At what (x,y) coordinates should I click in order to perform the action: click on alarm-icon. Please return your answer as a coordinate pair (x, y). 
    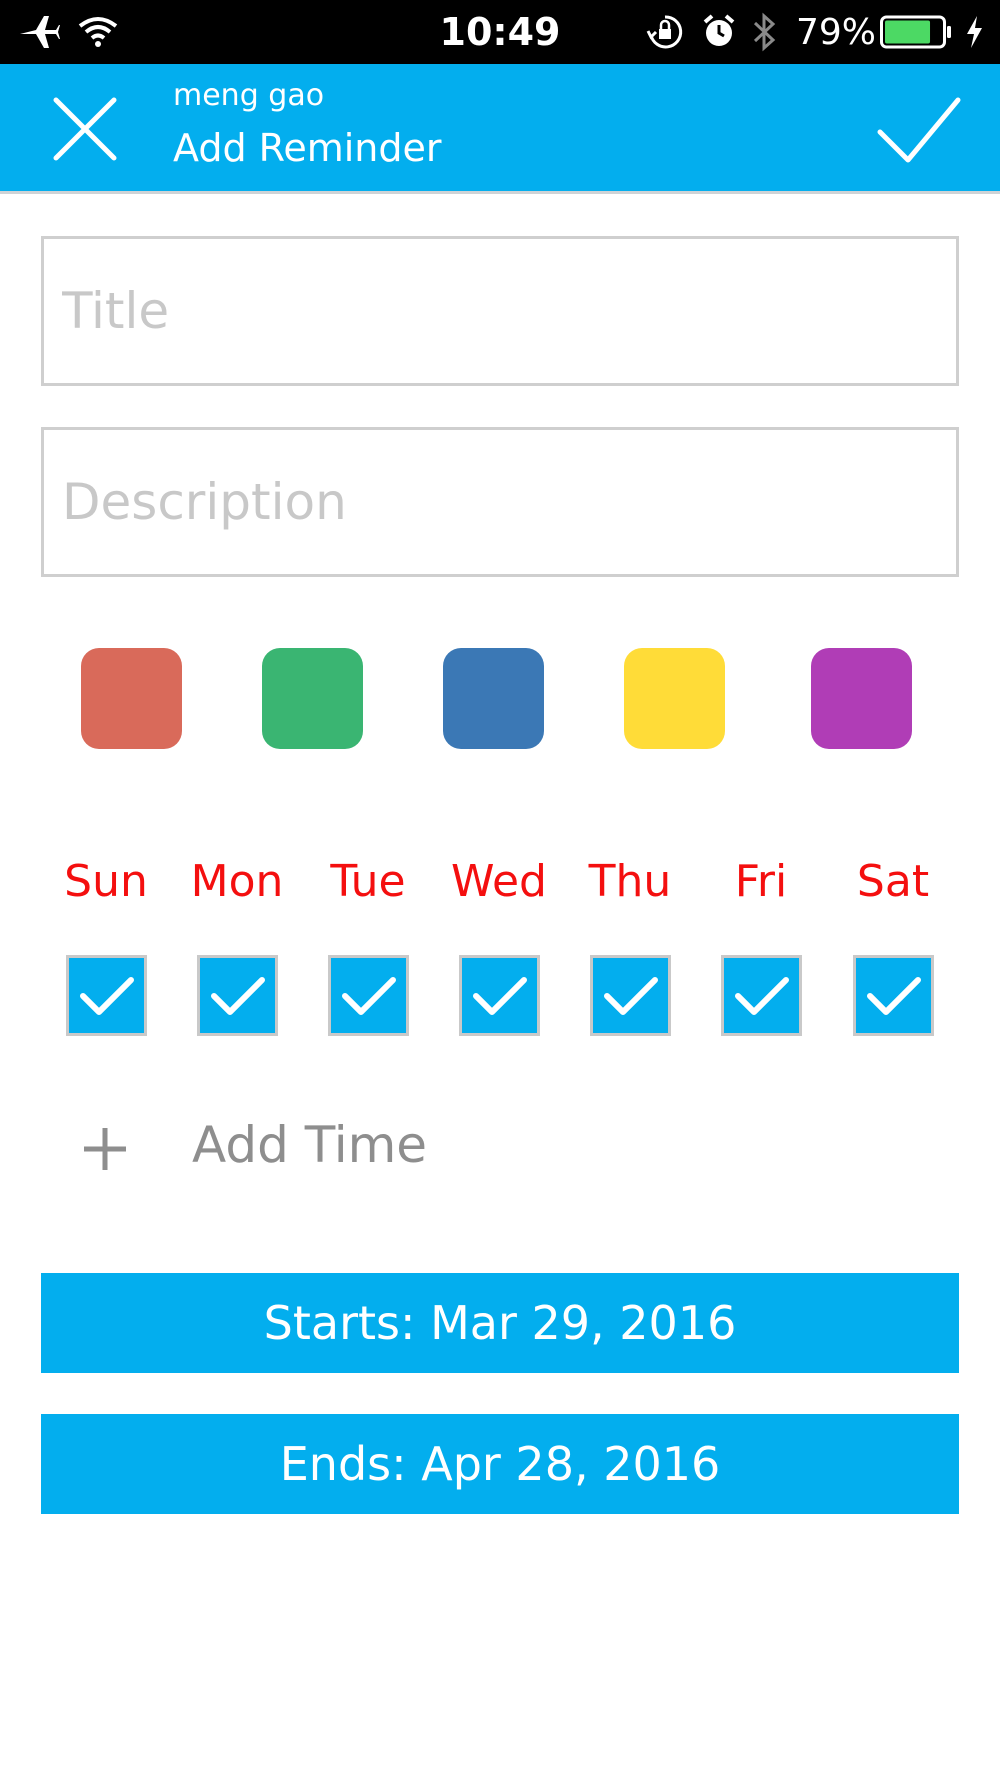
    Looking at the image, I should click on (719, 32).